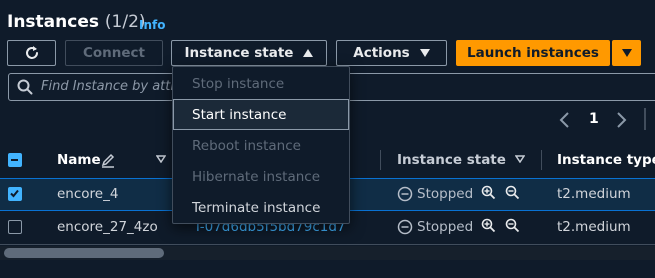 The width and height of the screenshot is (655, 278). I want to click on instance-state-button: Instance state, so click(249, 53).